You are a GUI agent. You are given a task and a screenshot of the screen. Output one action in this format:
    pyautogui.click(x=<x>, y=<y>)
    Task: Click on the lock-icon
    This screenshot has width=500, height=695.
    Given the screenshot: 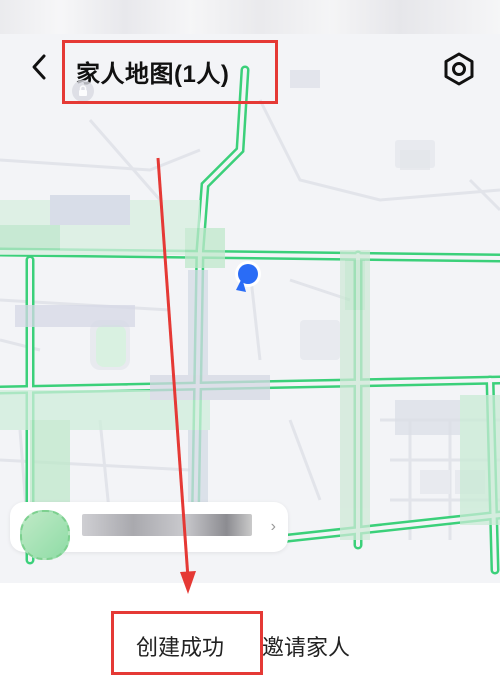 What is the action you would take?
    pyautogui.click(x=83, y=91)
    